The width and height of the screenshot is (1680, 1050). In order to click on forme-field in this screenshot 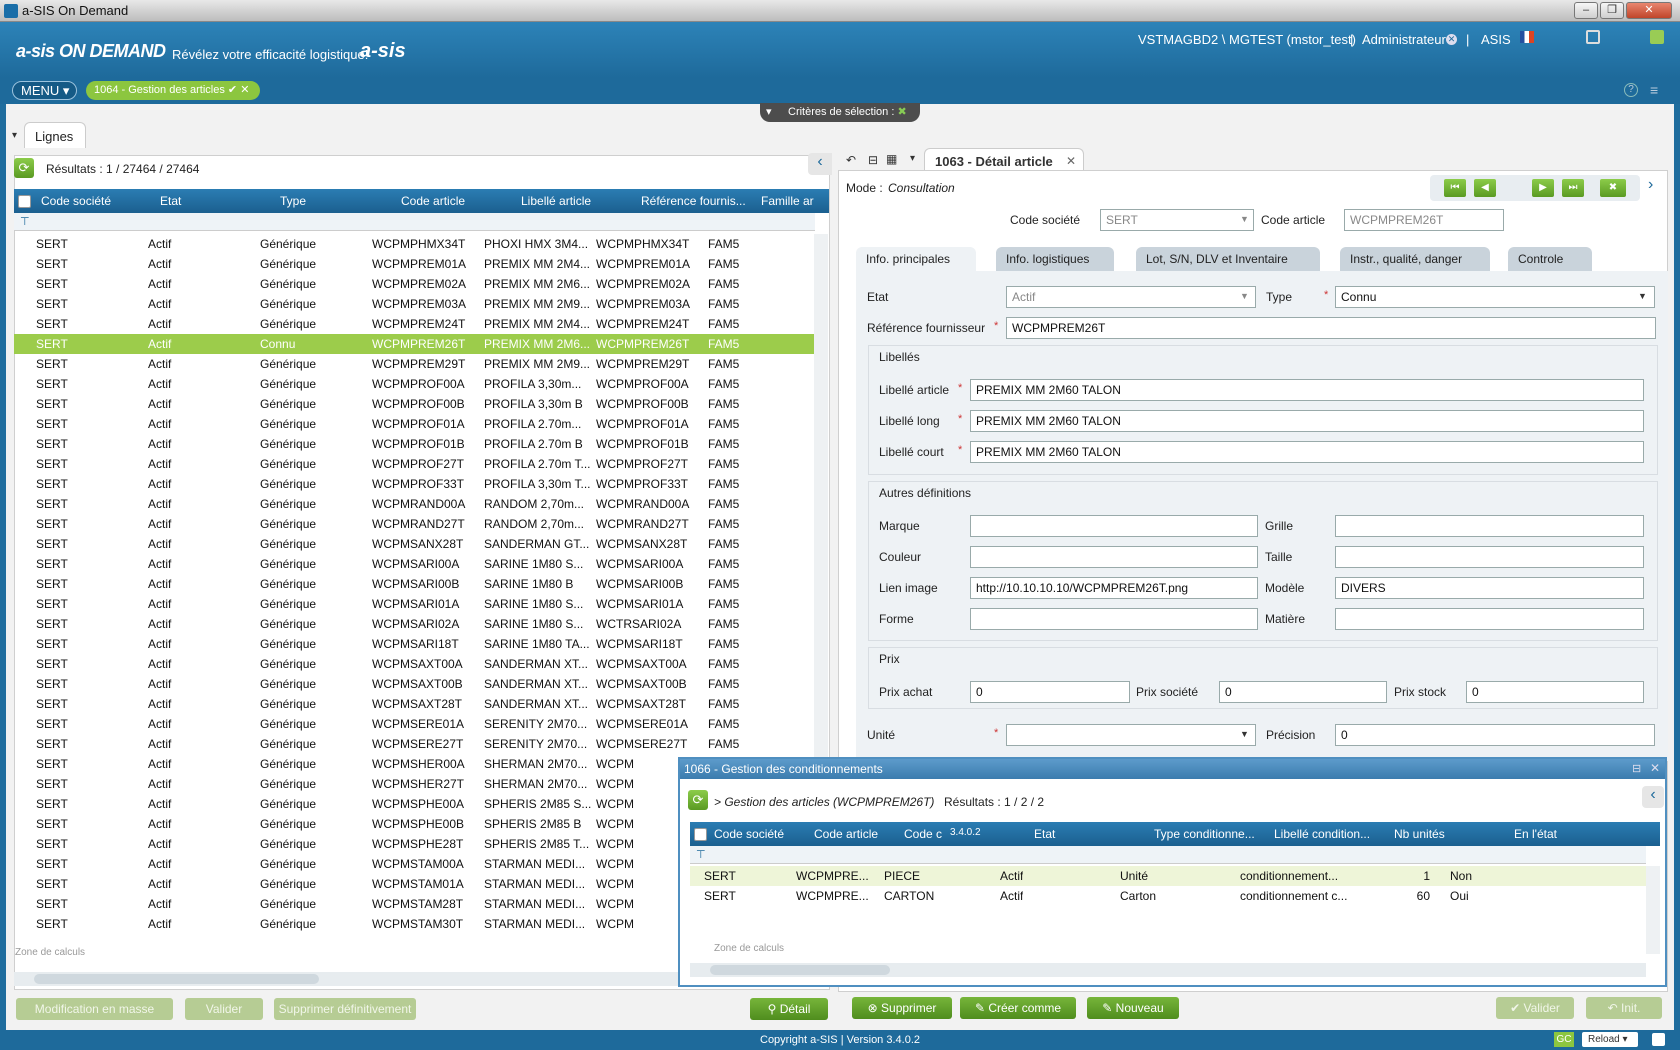, I will do `click(1114, 619)`.